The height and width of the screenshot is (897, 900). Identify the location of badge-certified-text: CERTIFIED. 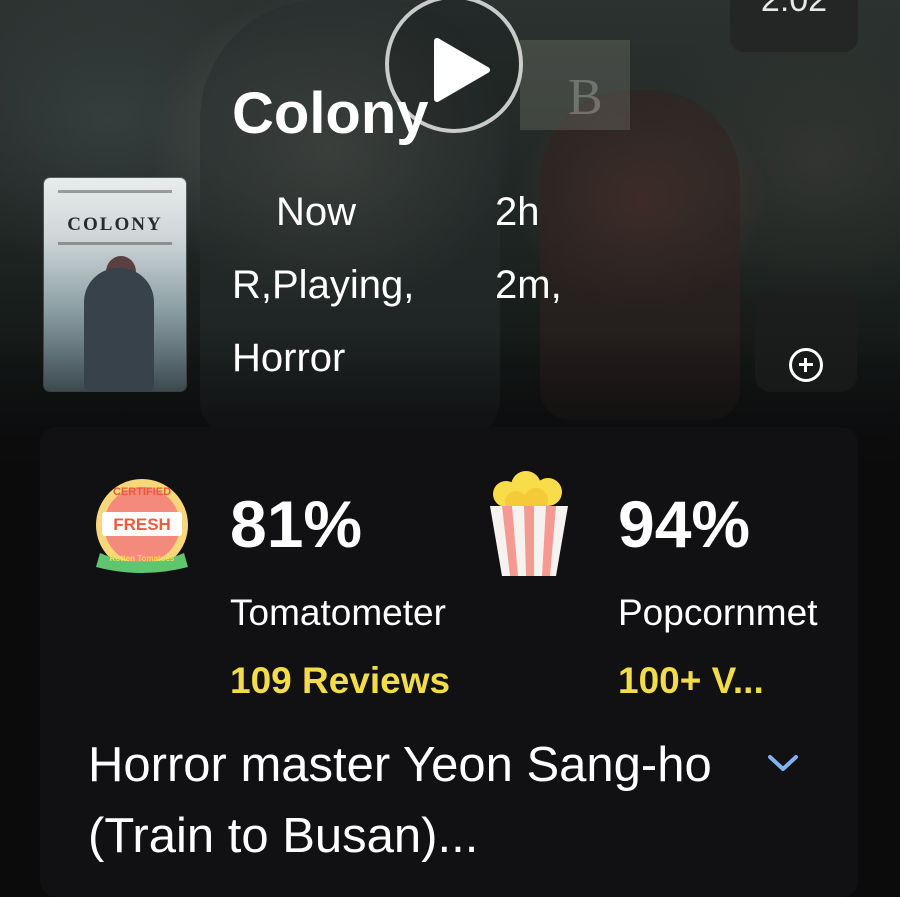
(142, 492).